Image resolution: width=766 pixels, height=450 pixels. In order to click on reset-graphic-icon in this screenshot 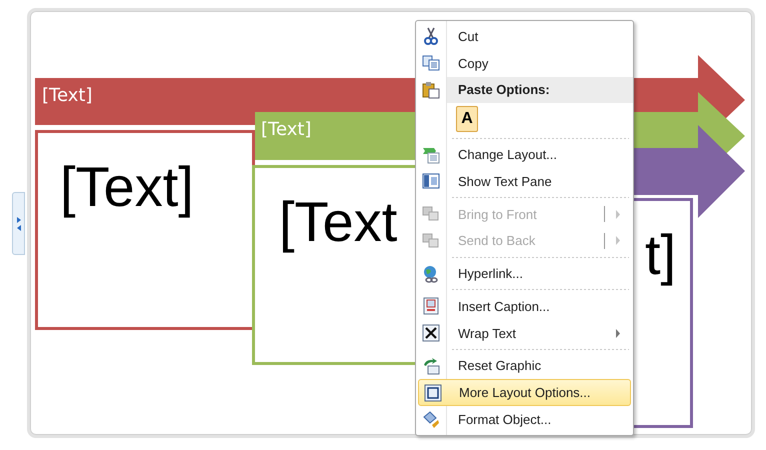, I will do `click(431, 365)`.